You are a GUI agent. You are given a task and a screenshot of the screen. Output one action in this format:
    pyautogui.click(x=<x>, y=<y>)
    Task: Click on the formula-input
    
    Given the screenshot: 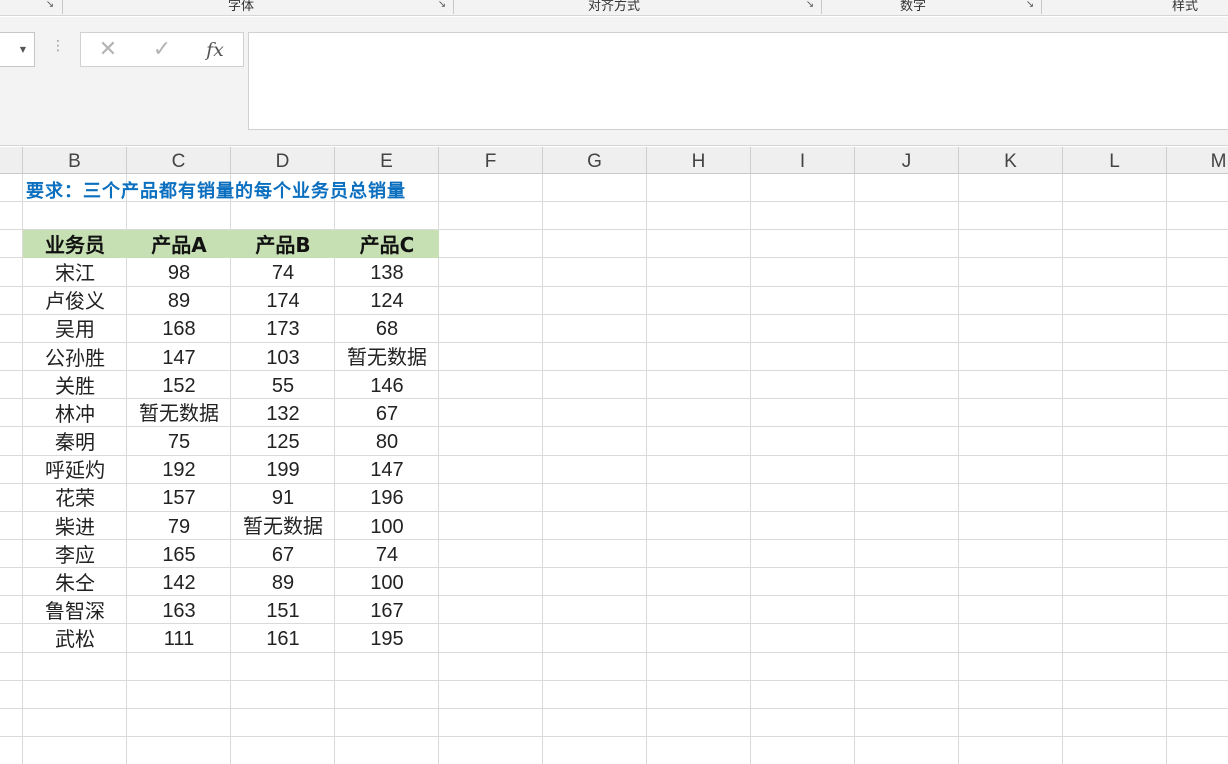 What is the action you would take?
    pyautogui.click(x=738, y=81)
    